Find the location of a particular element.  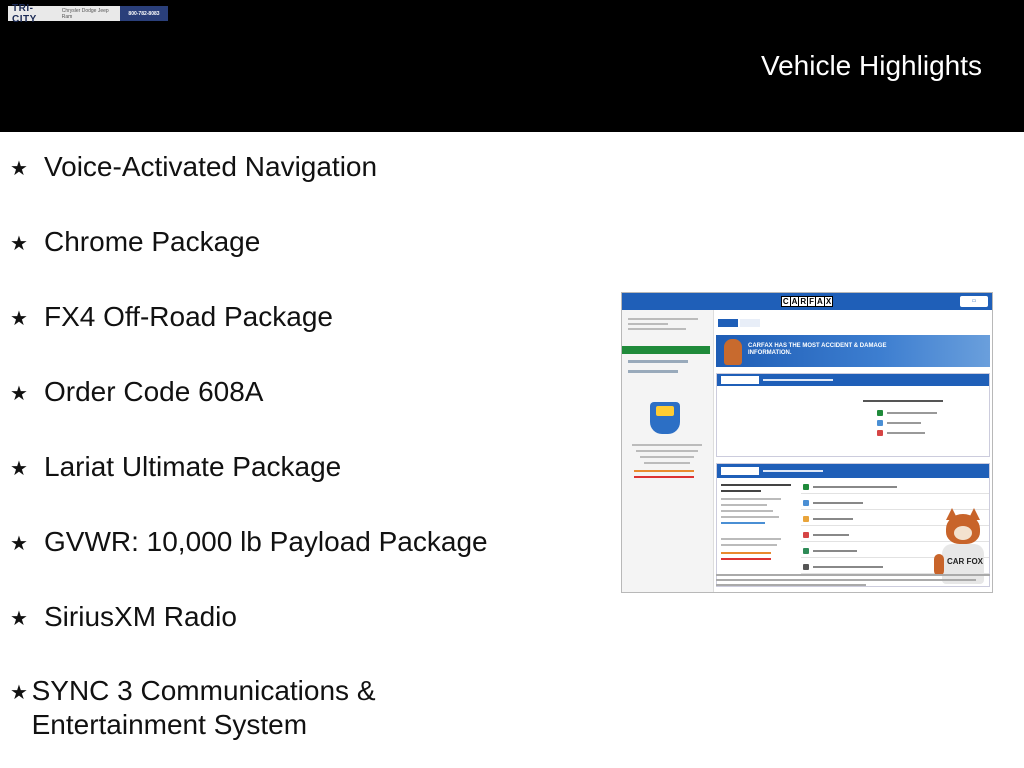

list-item: ★ Lariat Ultimate Package is located at coordinates (290, 468).